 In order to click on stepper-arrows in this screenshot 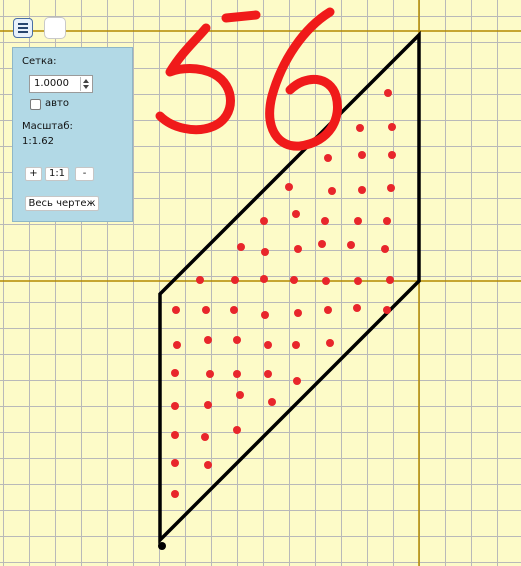, I will do `click(85, 84)`.